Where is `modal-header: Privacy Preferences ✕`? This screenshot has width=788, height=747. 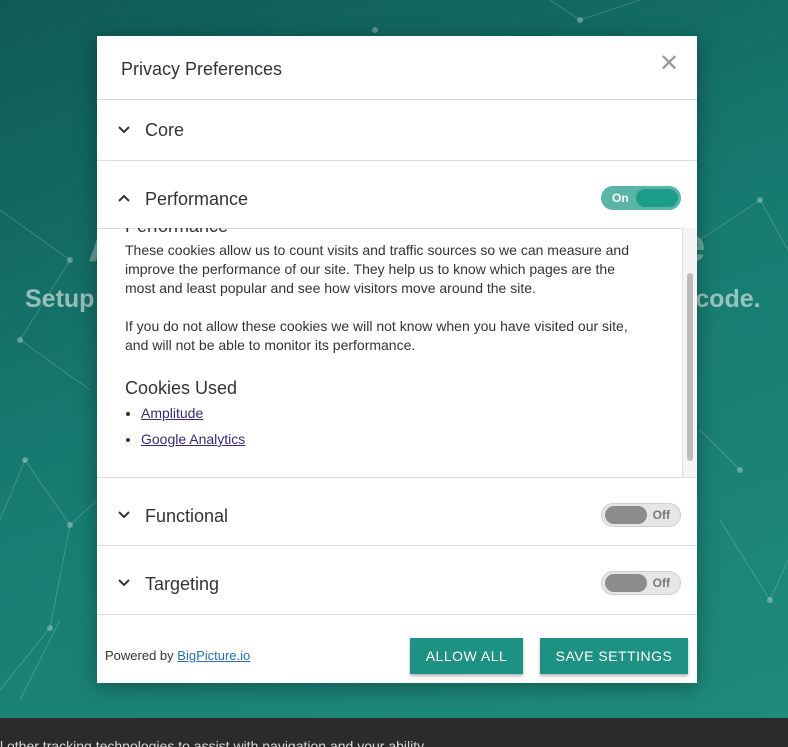 modal-header: Privacy Preferences ✕ is located at coordinates (397, 68).